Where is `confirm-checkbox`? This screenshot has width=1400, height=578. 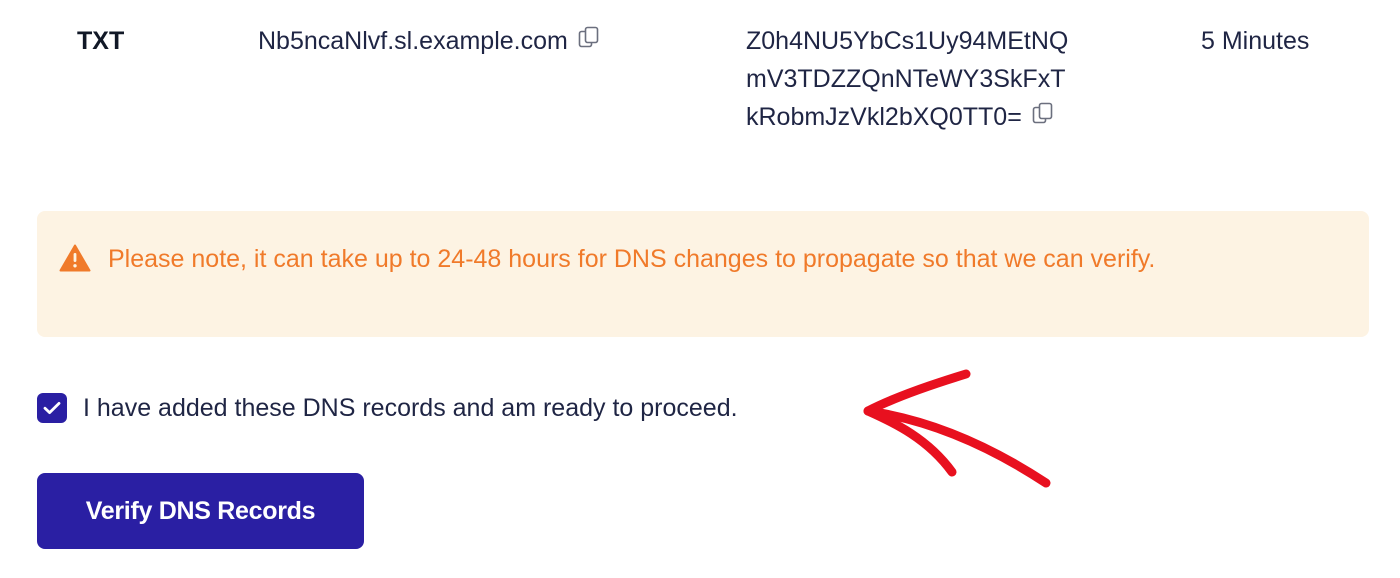
confirm-checkbox is located at coordinates (52, 408).